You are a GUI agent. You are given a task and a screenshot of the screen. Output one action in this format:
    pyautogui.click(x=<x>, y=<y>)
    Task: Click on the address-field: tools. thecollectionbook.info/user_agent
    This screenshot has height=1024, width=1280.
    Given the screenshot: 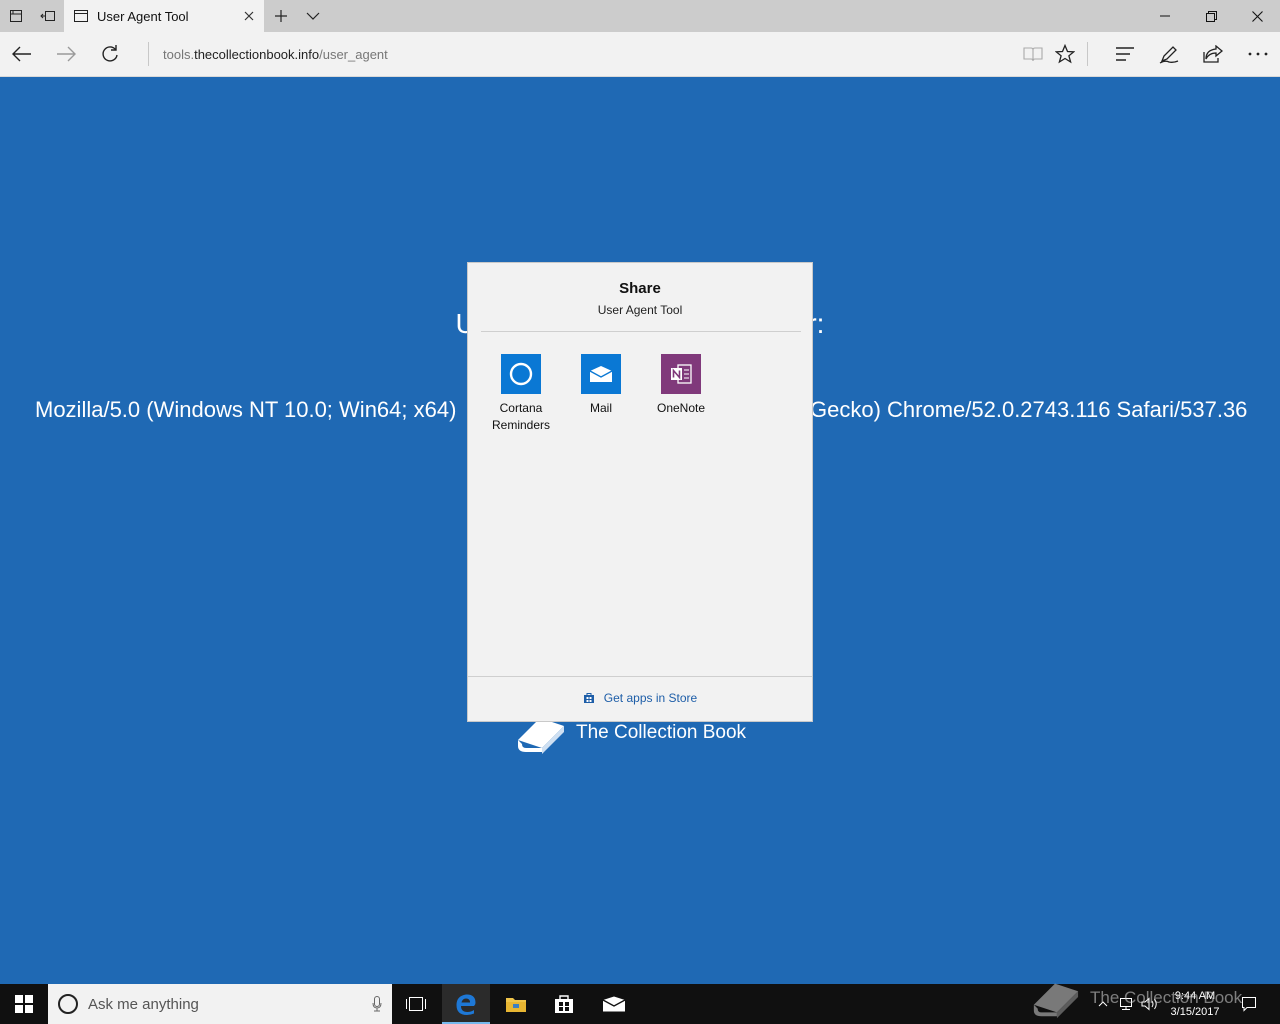 What is the action you would take?
    pyautogui.click(x=275, y=54)
    